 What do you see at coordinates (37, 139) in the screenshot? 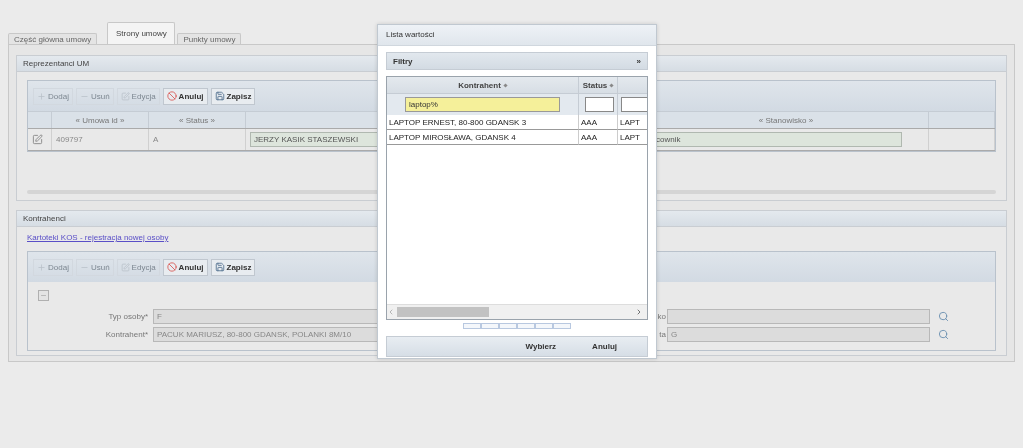
I see `edit-icon` at bounding box center [37, 139].